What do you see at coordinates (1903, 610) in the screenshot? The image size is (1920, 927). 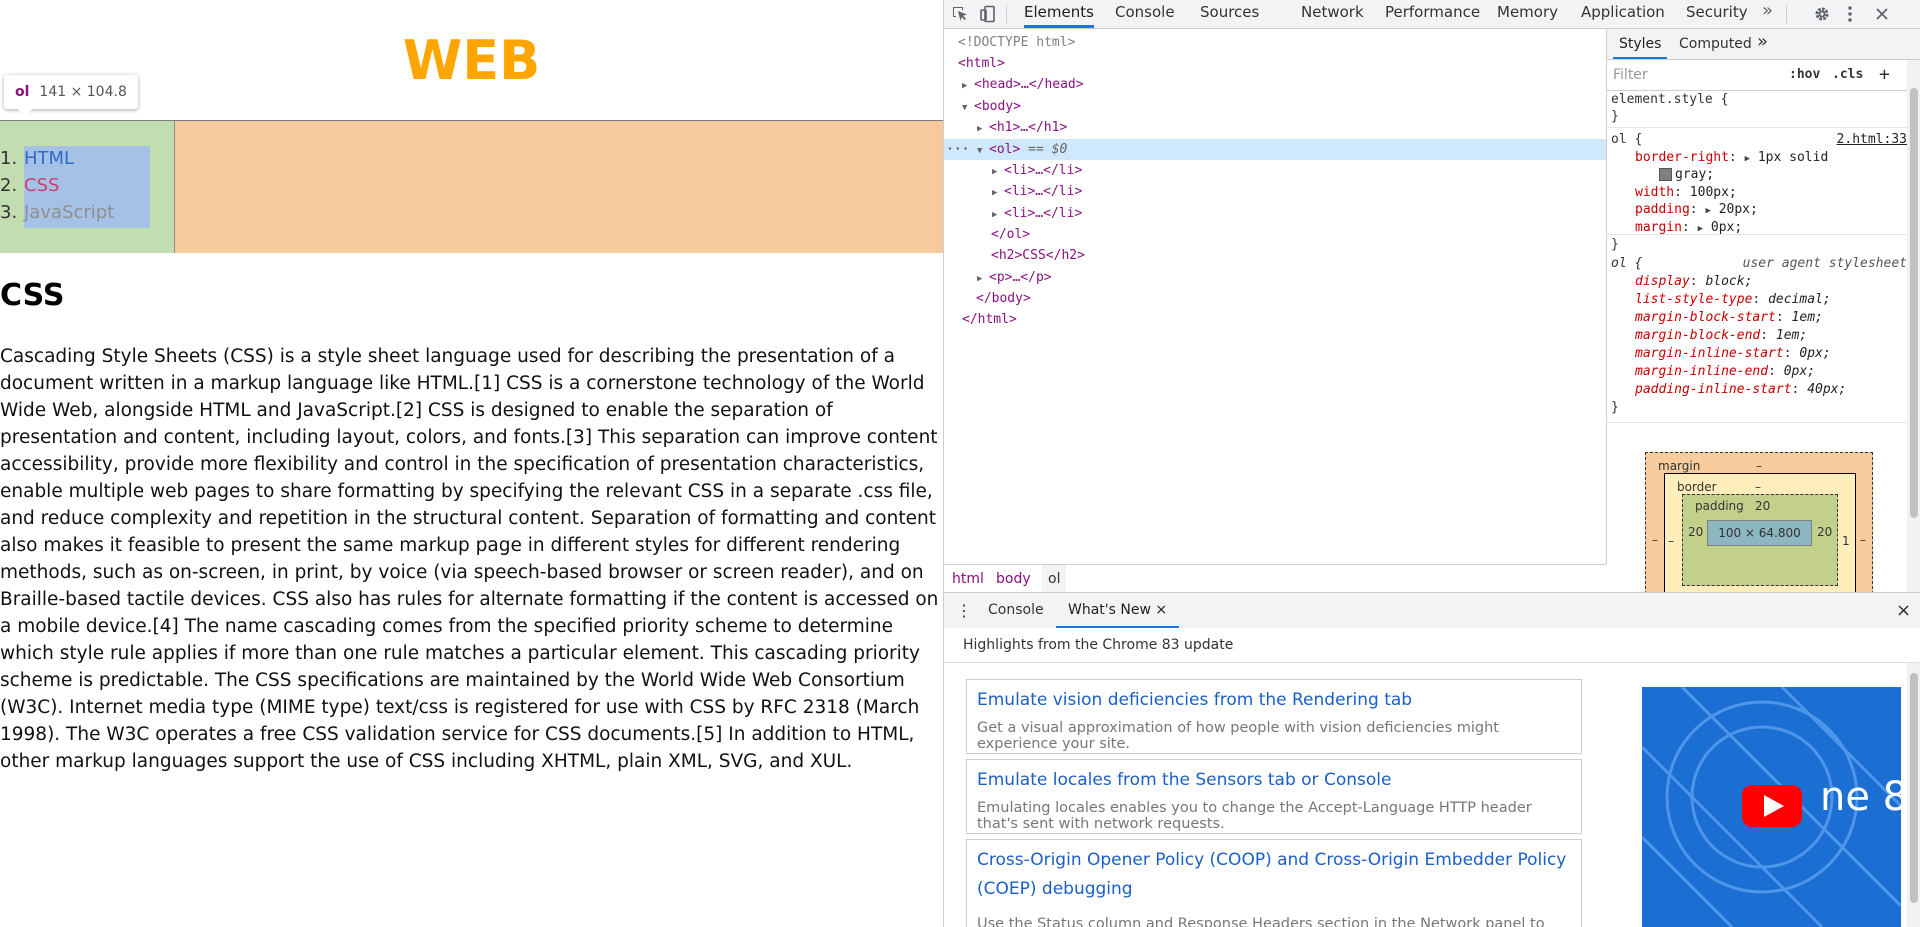 I see `close-drawer-icon: ×` at bounding box center [1903, 610].